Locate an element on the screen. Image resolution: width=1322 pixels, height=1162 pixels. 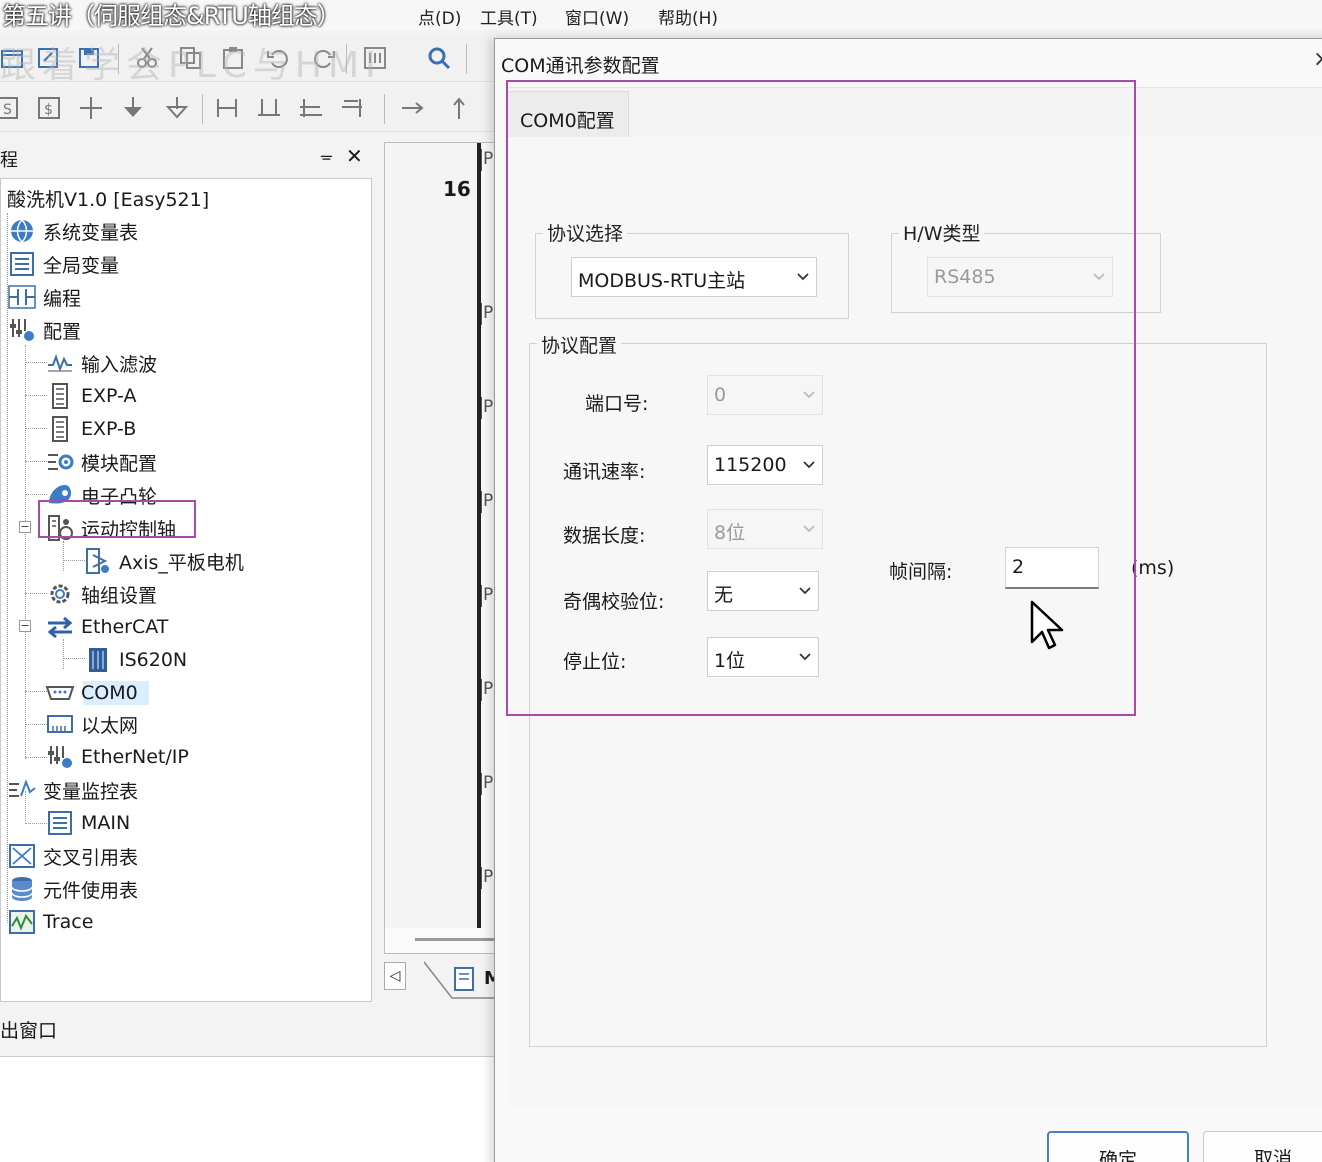
trace-icon is located at coordinates (22, 922).